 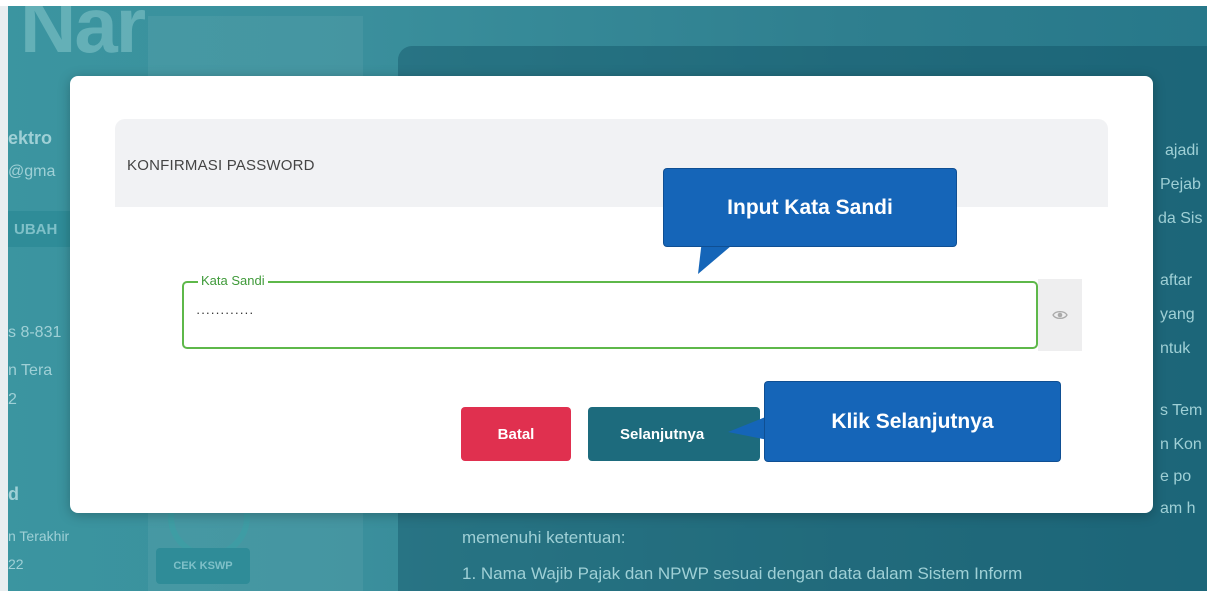 I want to click on bg-check-kswp-button: CEK KSWP, so click(x=203, y=566).